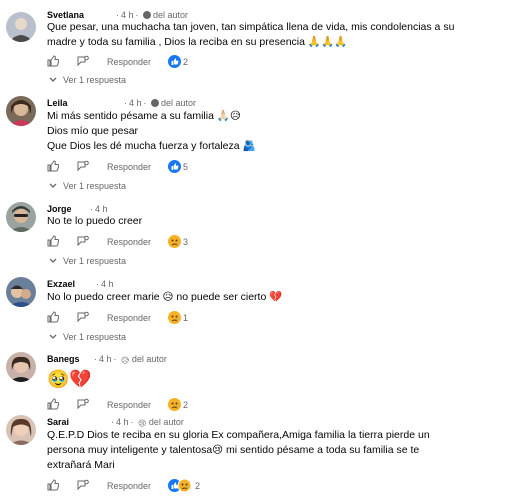 The width and height of the screenshot is (511, 496). Describe the element at coordinates (57, 103) in the screenshot. I see `comment-author: Leila` at that location.